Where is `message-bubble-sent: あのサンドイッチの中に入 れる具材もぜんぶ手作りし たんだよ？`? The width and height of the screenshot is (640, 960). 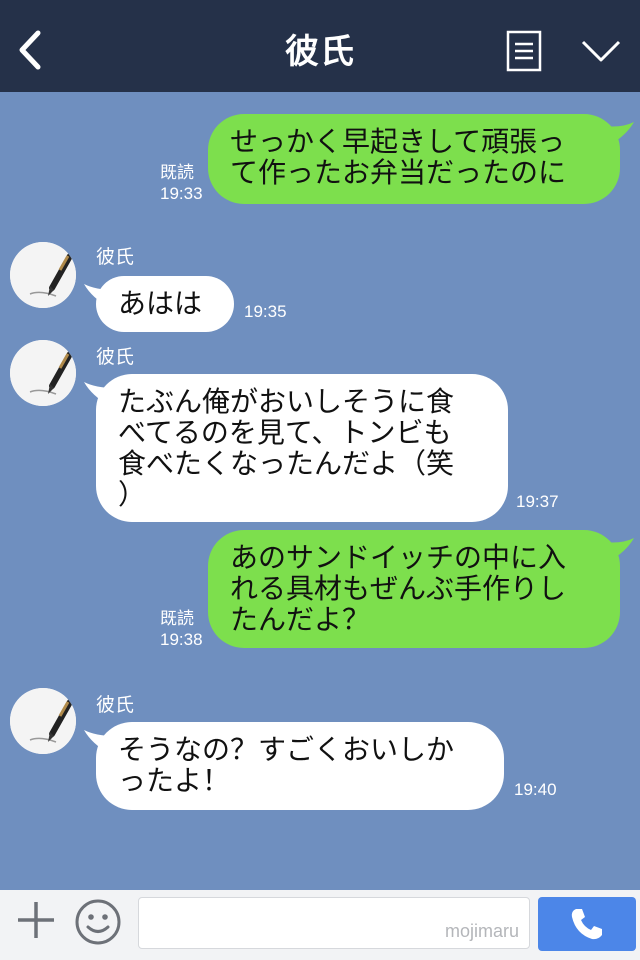
message-bubble-sent: あのサンドイッチの中に入 れる具材もぜんぶ手作りし たんだよ？ is located at coordinates (414, 589).